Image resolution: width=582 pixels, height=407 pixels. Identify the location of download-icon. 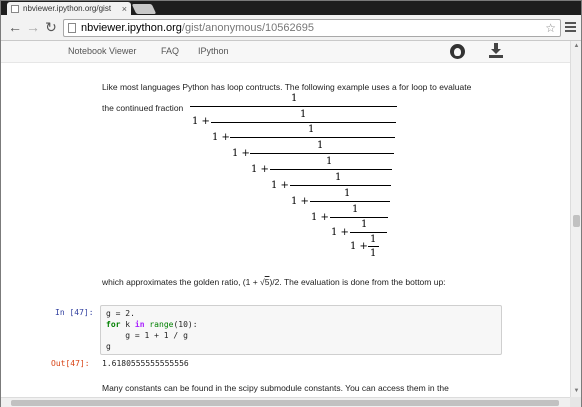
(496, 51).